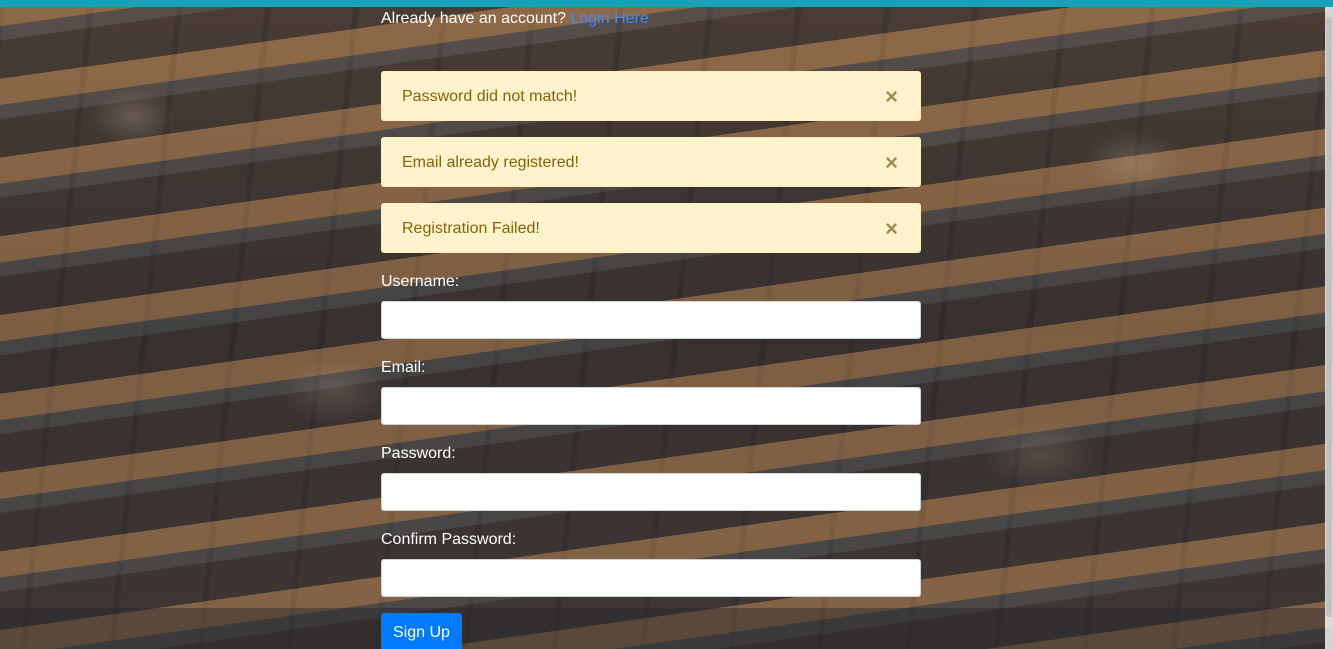 This screenshot has width=1333, height=649. I want to click on vertical-scrollbar, so click(1329, 328).